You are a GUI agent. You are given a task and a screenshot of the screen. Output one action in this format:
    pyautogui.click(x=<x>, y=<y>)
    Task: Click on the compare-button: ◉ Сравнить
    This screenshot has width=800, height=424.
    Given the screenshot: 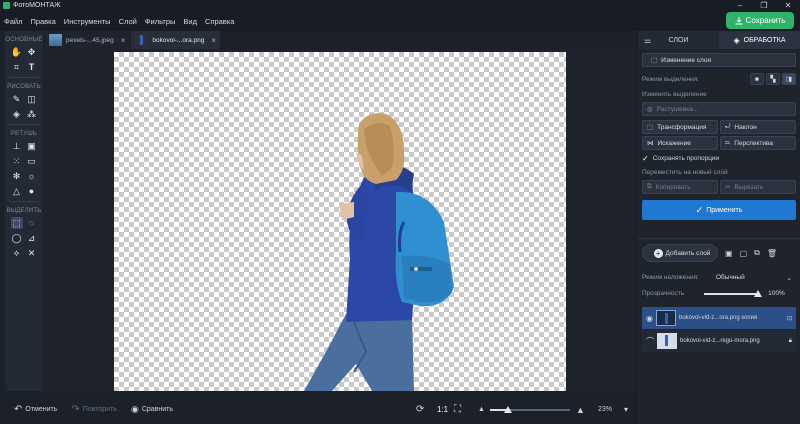 What is the action you would take?
    pyautogui.click(x=152, y=409)
    